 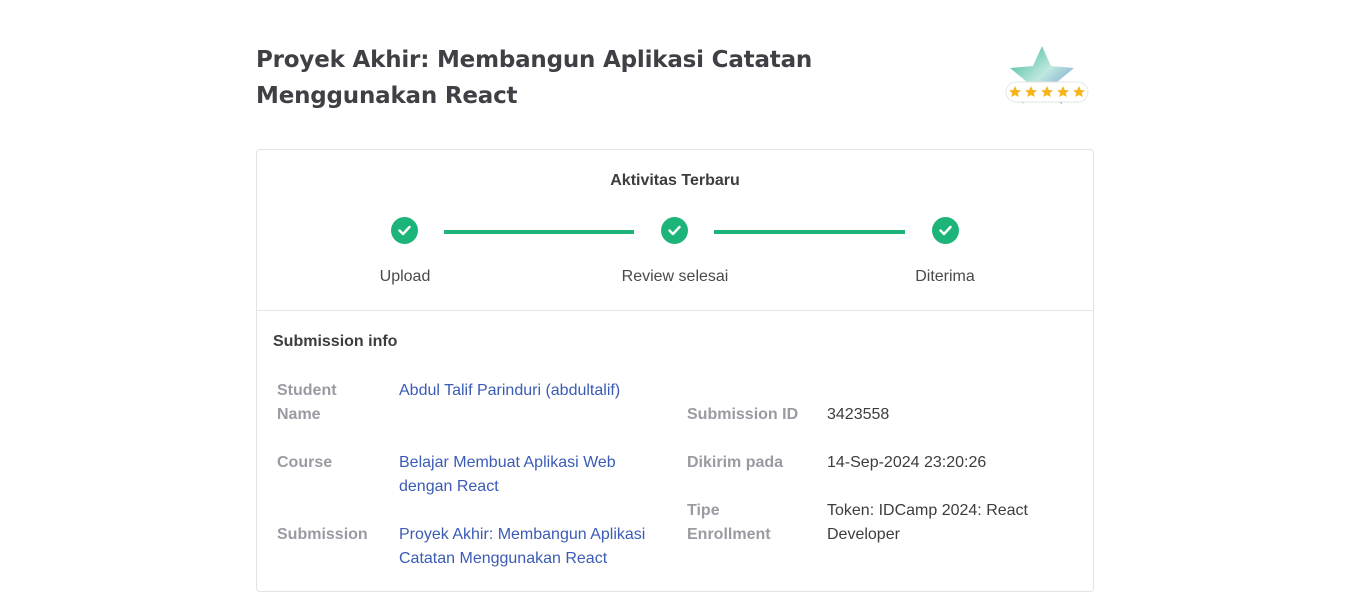 I want to click on step-review-check-icon, so click(x=674, y=230).